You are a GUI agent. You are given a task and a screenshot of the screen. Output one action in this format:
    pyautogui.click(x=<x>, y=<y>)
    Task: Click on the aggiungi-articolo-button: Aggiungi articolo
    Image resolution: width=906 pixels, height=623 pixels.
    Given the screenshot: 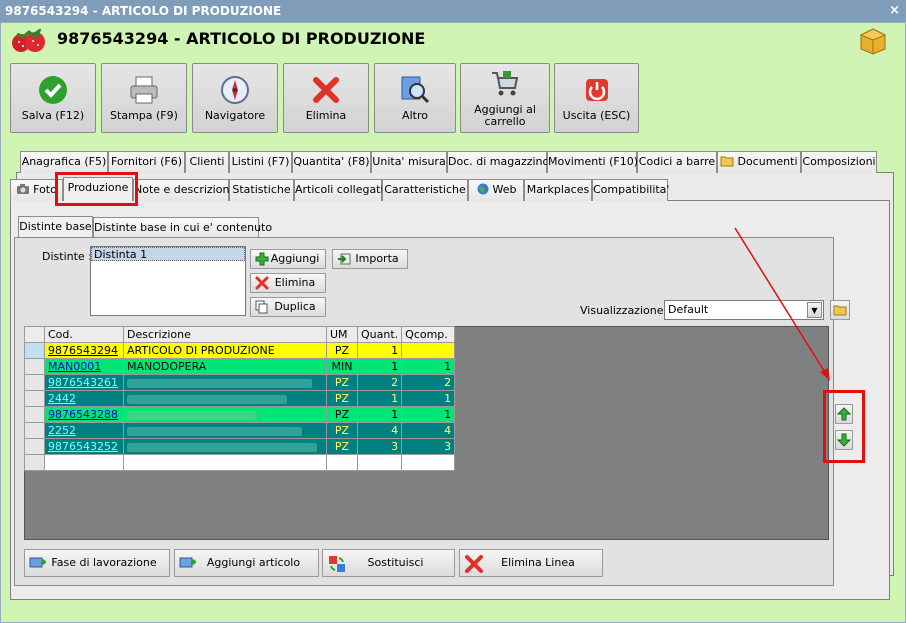 What is the action you would take?
    pyautogui.click(x=246, y=563)
    